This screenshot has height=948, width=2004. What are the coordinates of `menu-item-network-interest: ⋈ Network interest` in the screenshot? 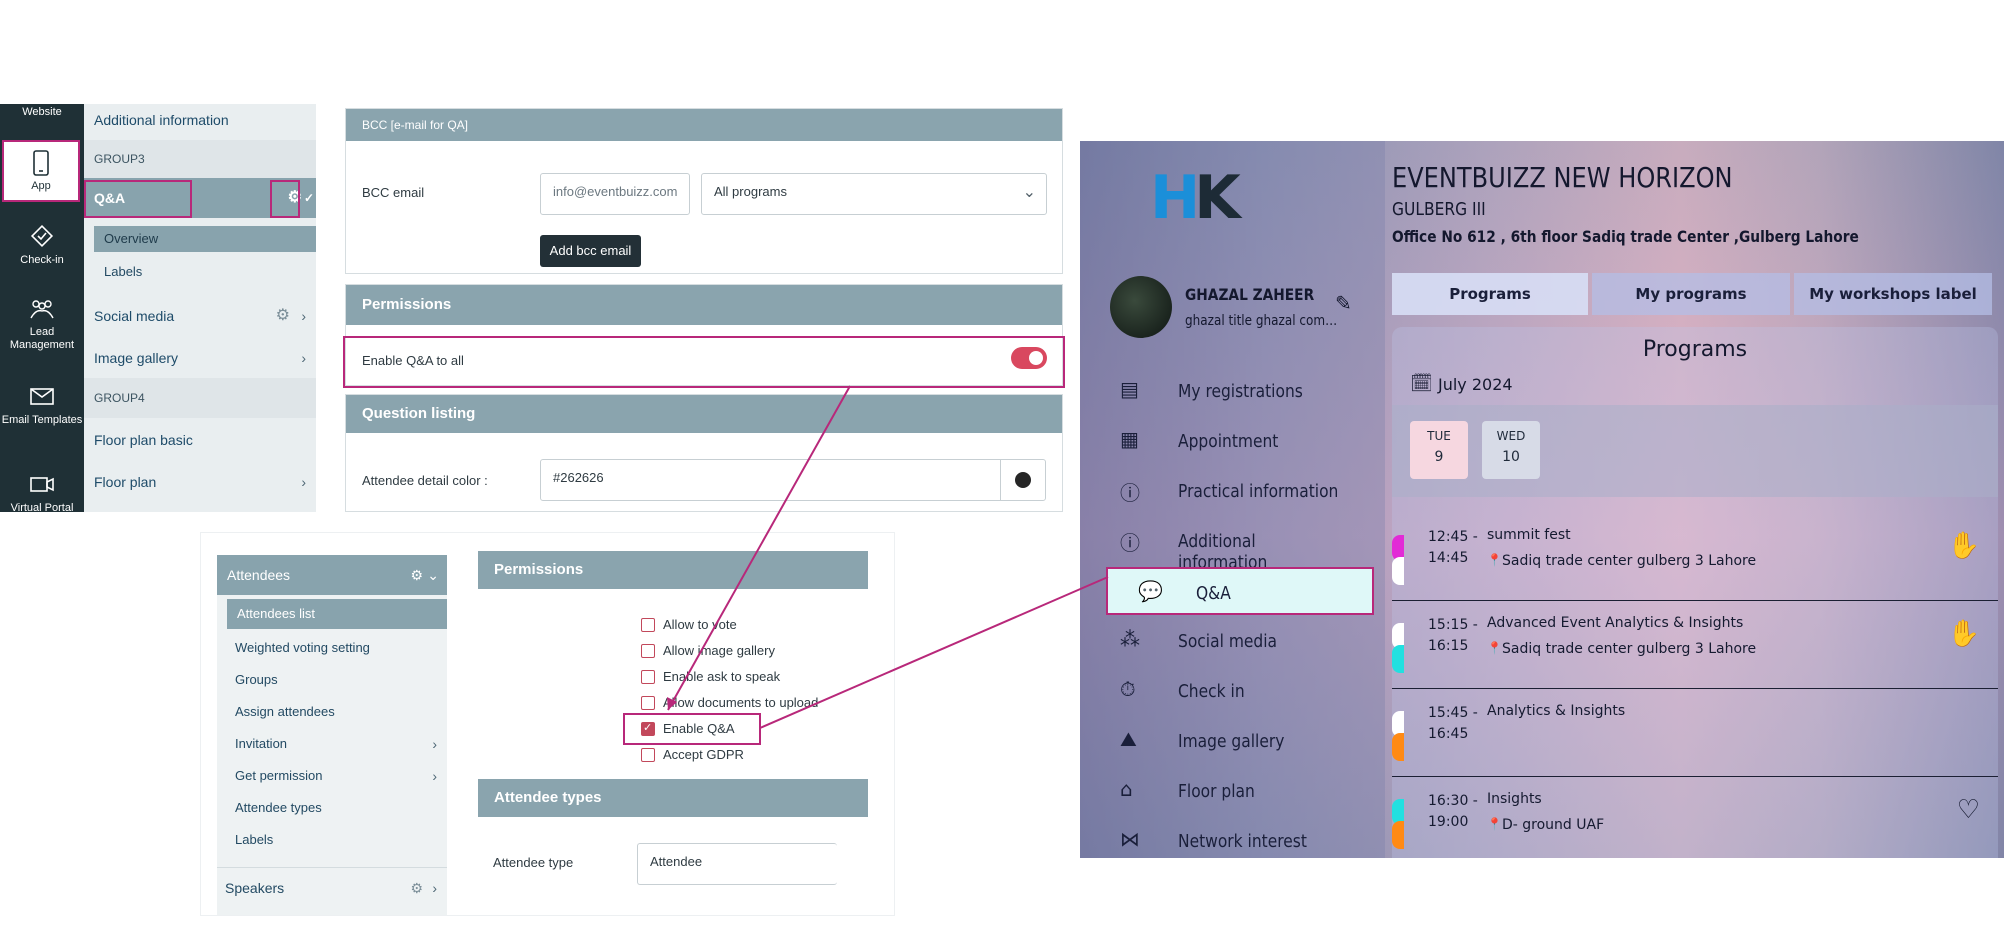 It's located at (1232, 837).